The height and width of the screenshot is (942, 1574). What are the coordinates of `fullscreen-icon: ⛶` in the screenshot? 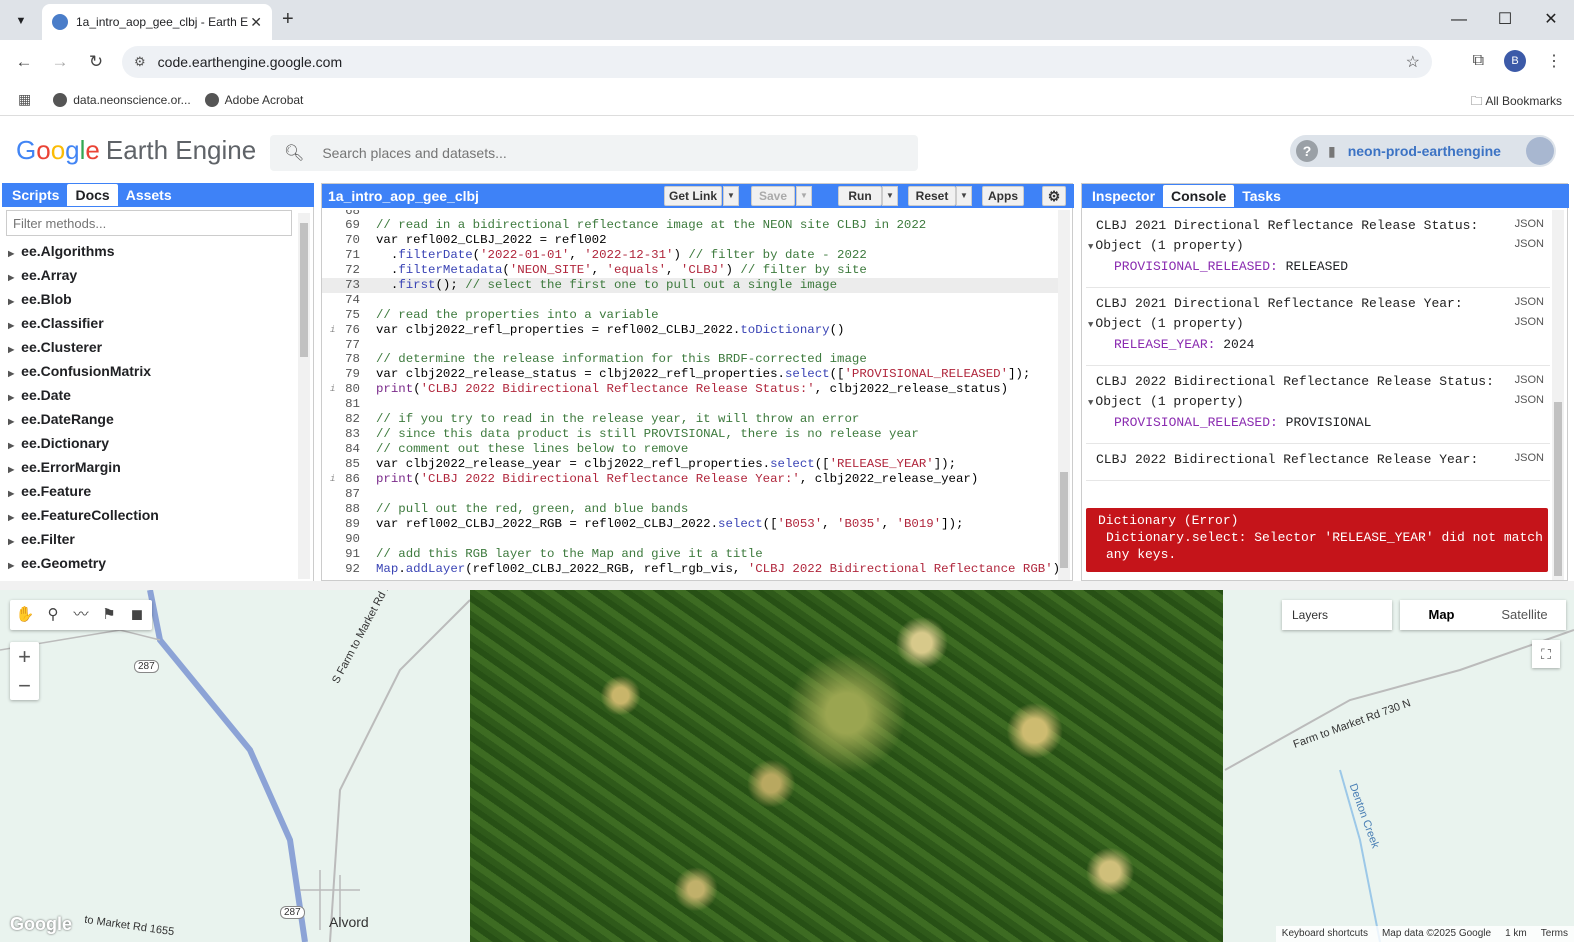 It's located at (1546, 654).